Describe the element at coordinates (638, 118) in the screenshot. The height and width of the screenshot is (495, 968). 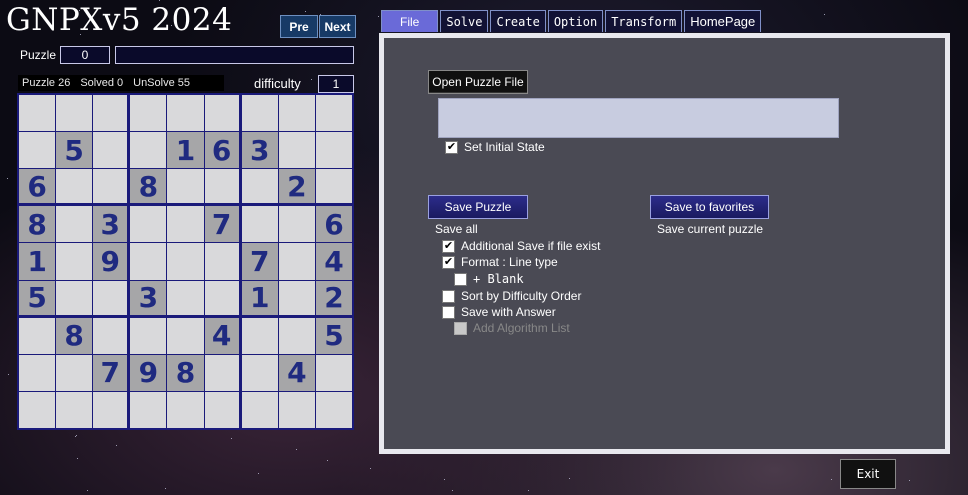
I see `file-path-box` at that location.